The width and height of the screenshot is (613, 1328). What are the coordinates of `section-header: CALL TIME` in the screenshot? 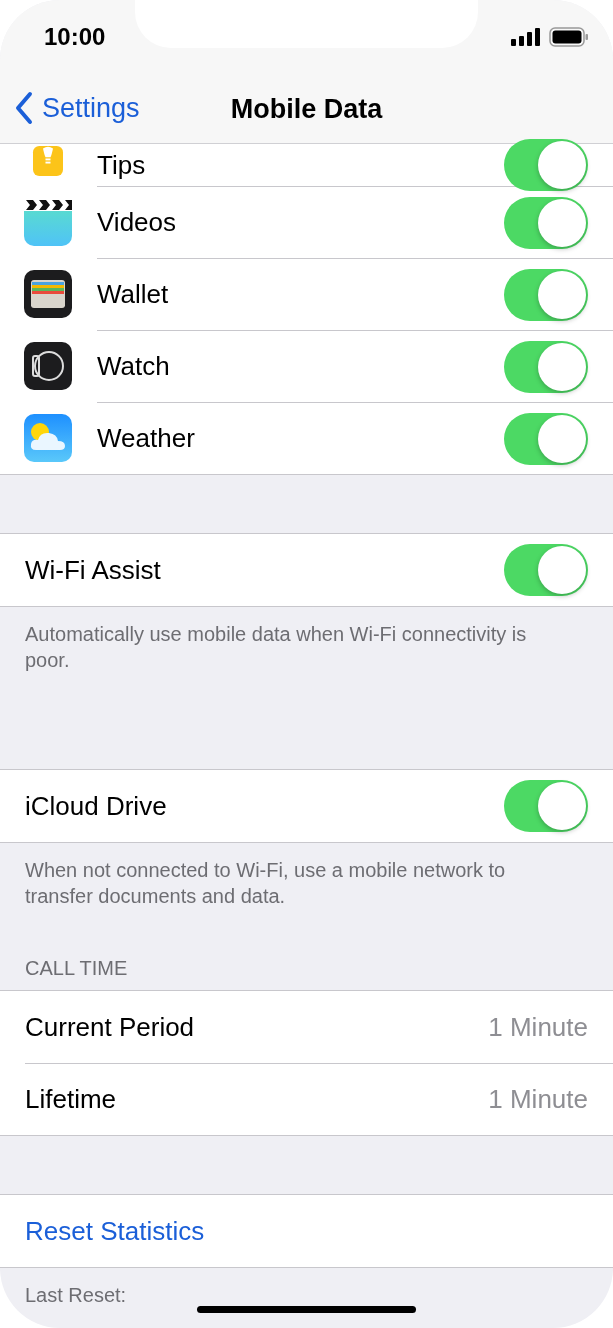 It's located at (76, 969).